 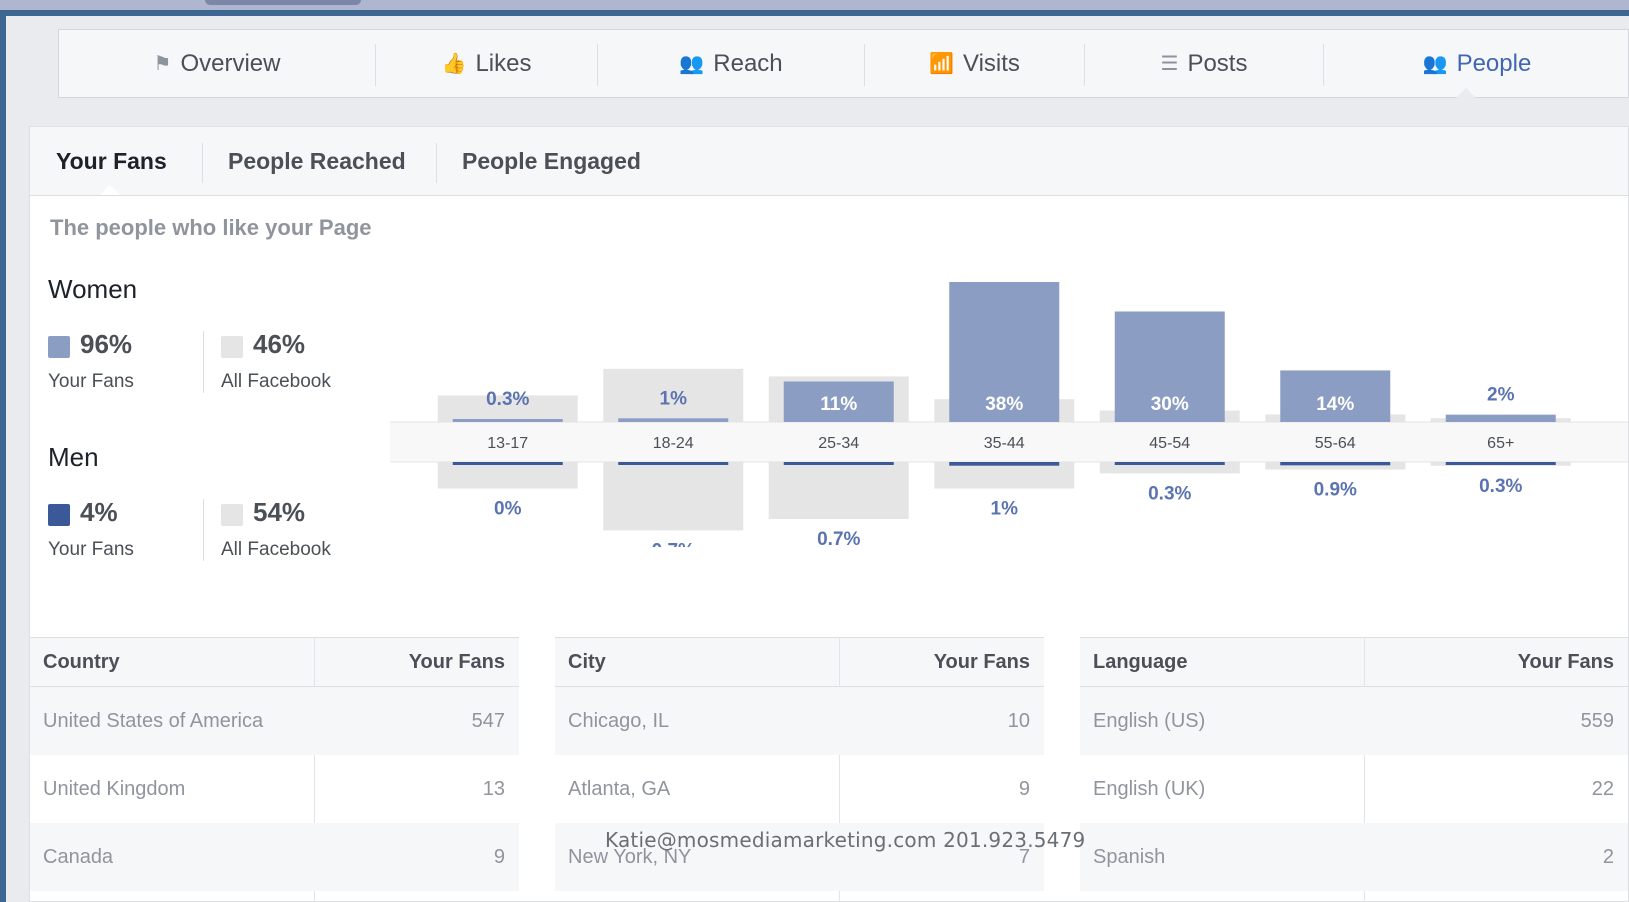 What do you see at coordinates (1149, 788) in the screenshot?
I see `language-name: English (UK)` at bounding box center [1149, 788].